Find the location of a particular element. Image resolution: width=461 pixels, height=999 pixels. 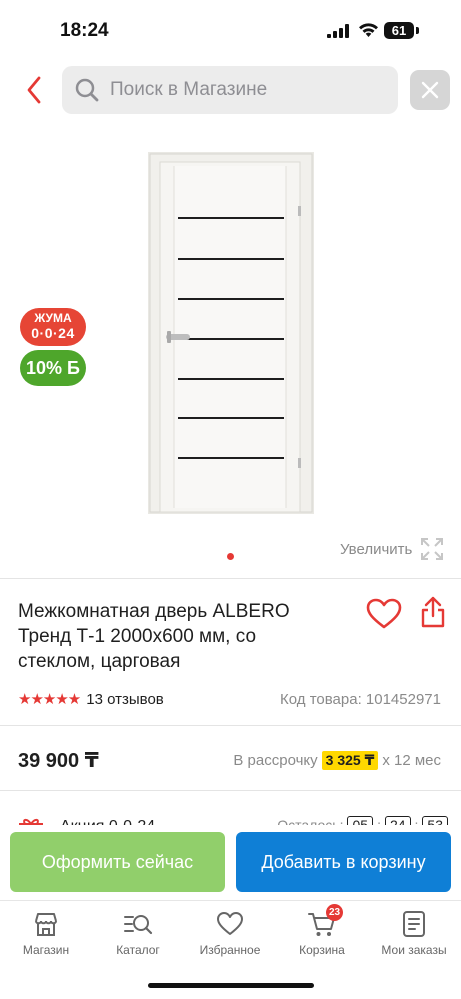

product-code: Код товара: 101452971 is located at coordinates (360, 699).